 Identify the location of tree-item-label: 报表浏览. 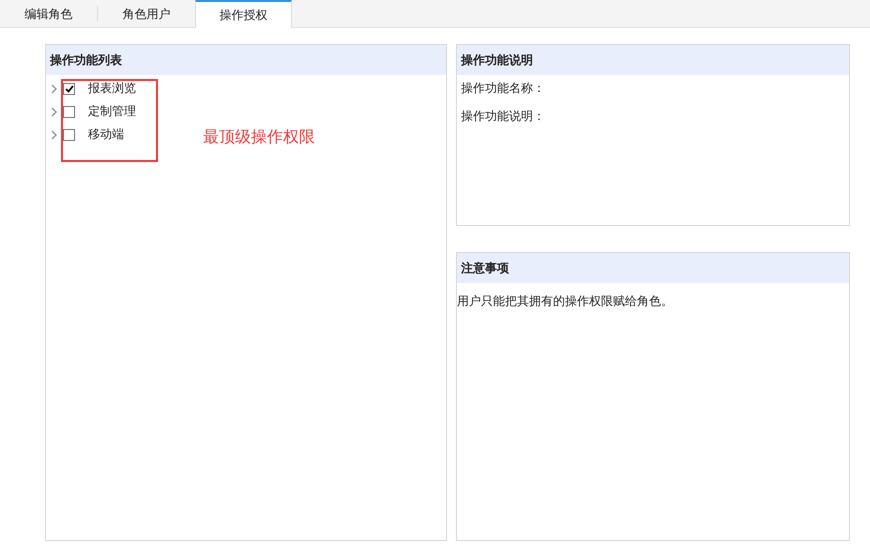
(112, 88).